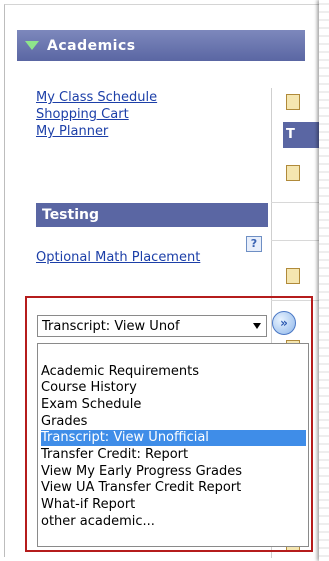 The height and width of the screenshot is (561, 329). Describe the element at coordinates (152, 215) in the screenshot. I see `testing-header: Testing` at that location.